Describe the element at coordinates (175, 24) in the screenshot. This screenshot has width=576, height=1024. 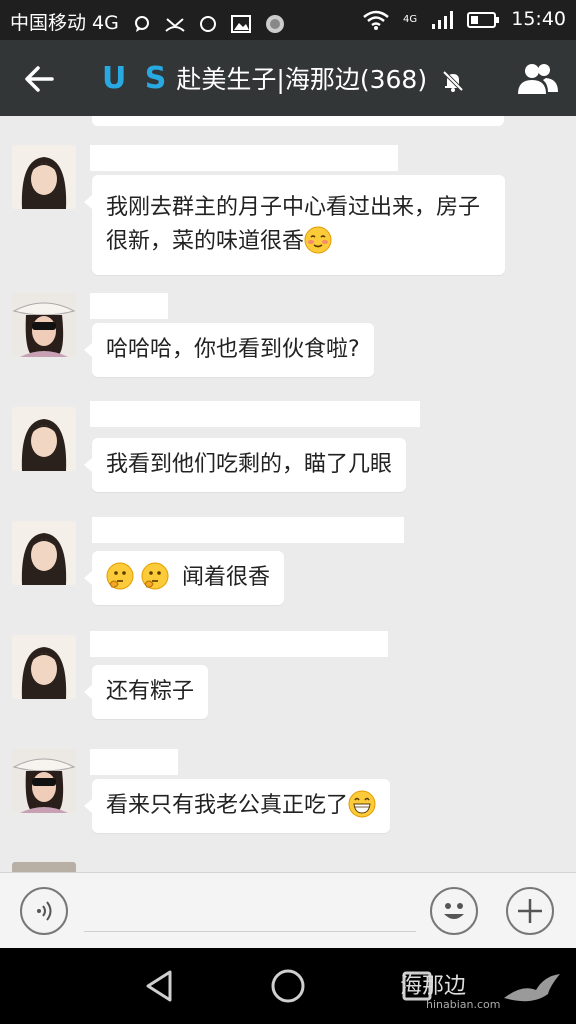
I see `missed-call-icon` at that location.